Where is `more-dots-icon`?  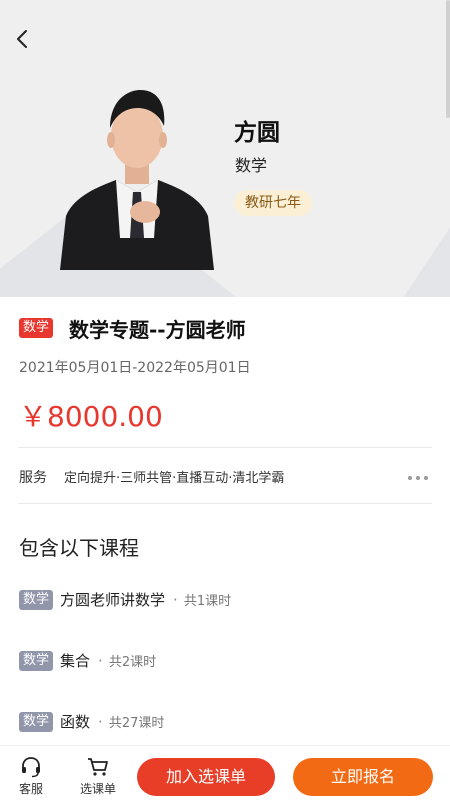 more-dots-icon is located at coordinates (418, 478).